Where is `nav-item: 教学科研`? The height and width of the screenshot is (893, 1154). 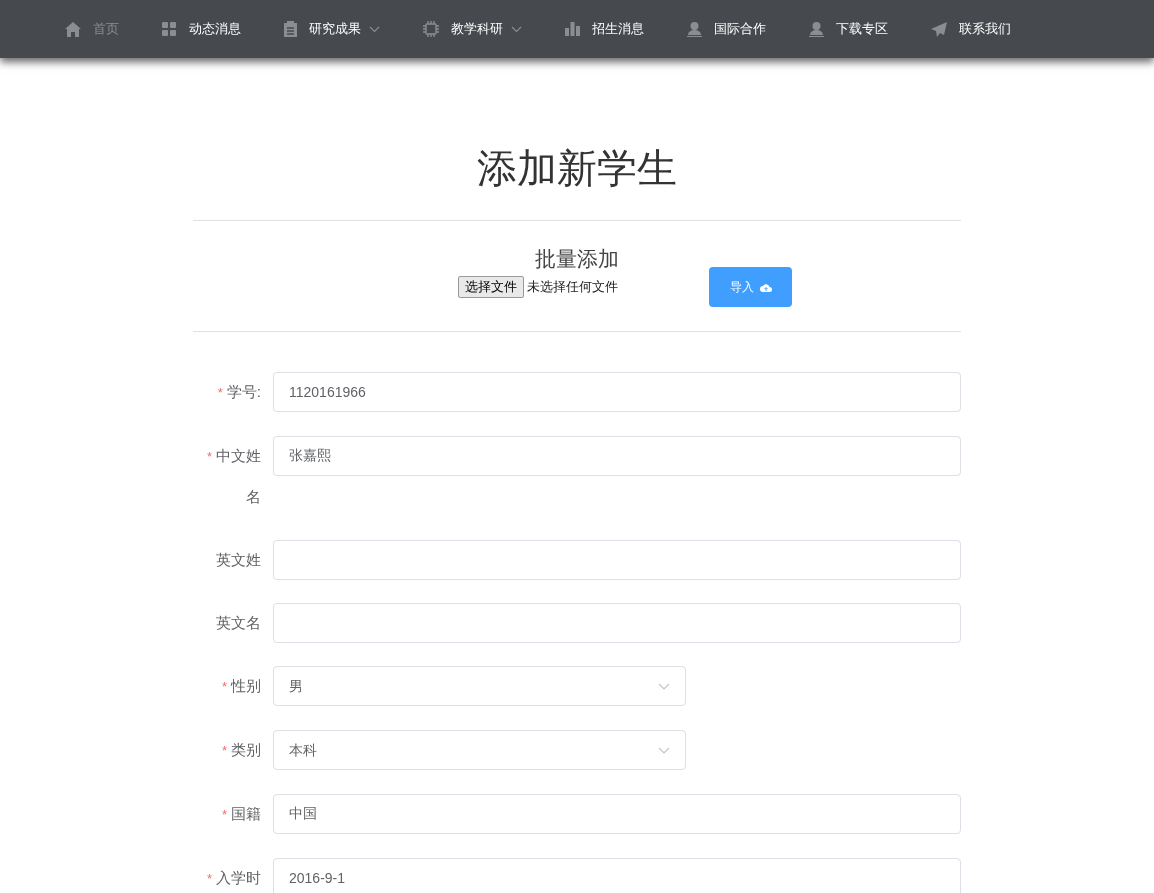 nav-item: 教学科研 is located at coordinates (472, 29).